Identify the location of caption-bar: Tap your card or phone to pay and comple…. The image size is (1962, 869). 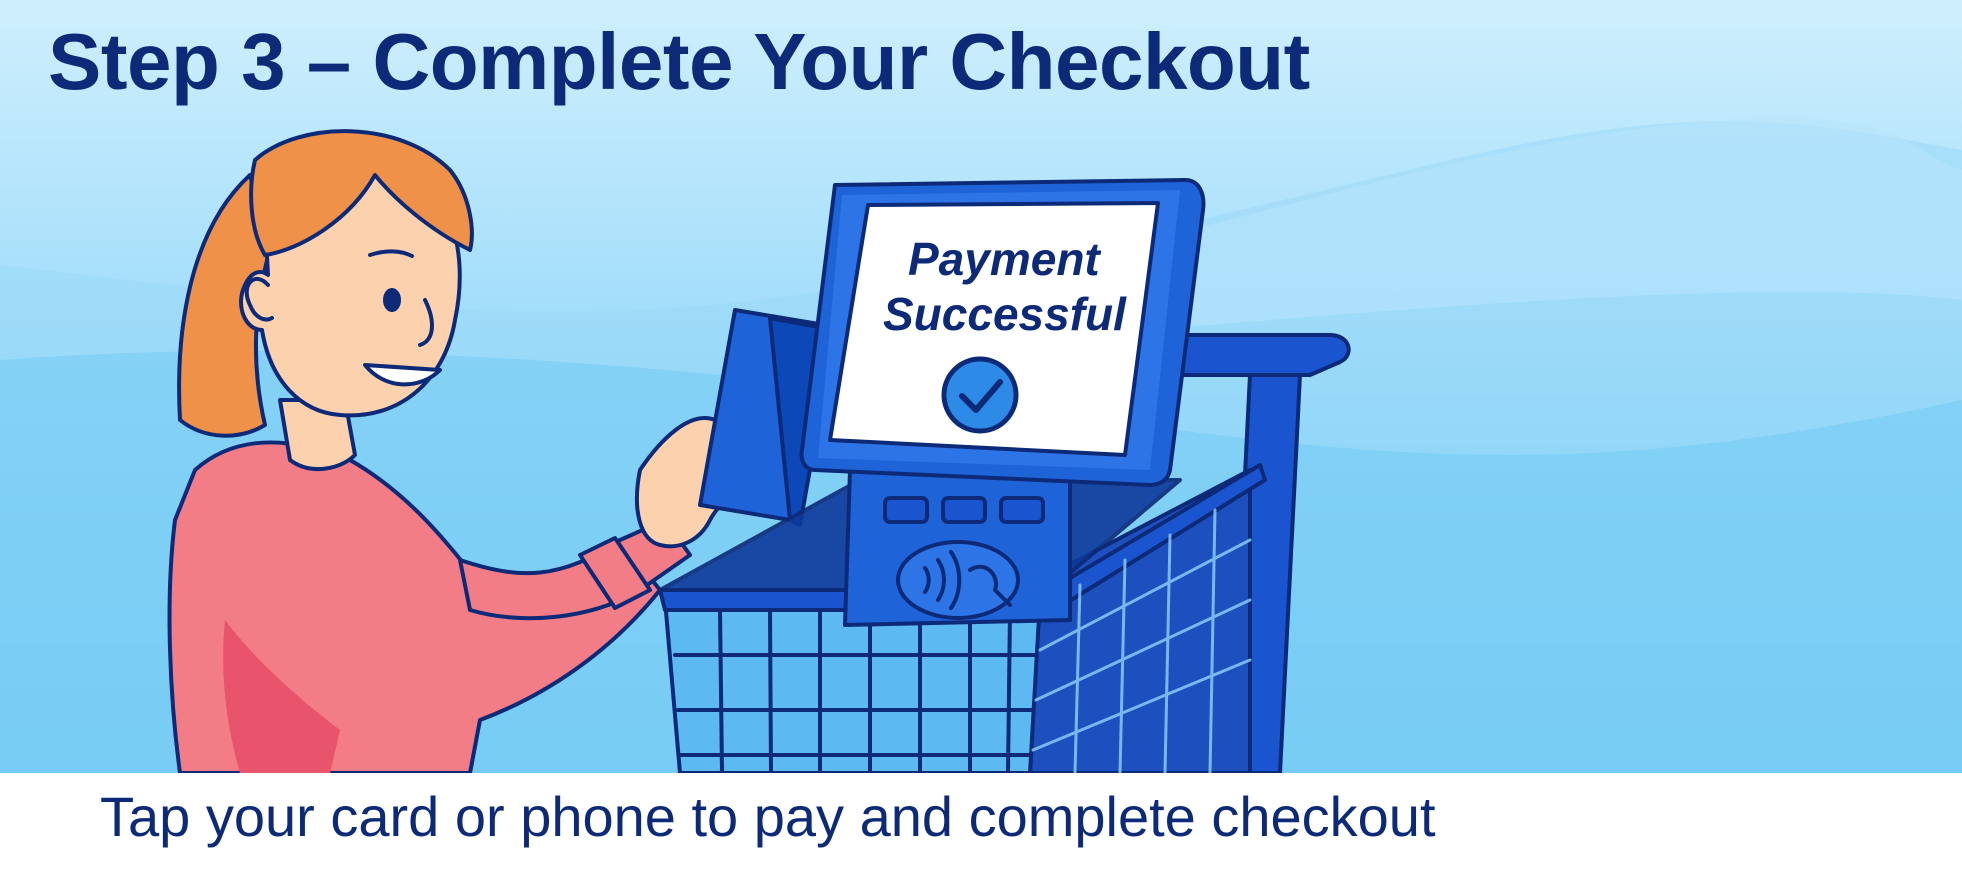
(981, 821).